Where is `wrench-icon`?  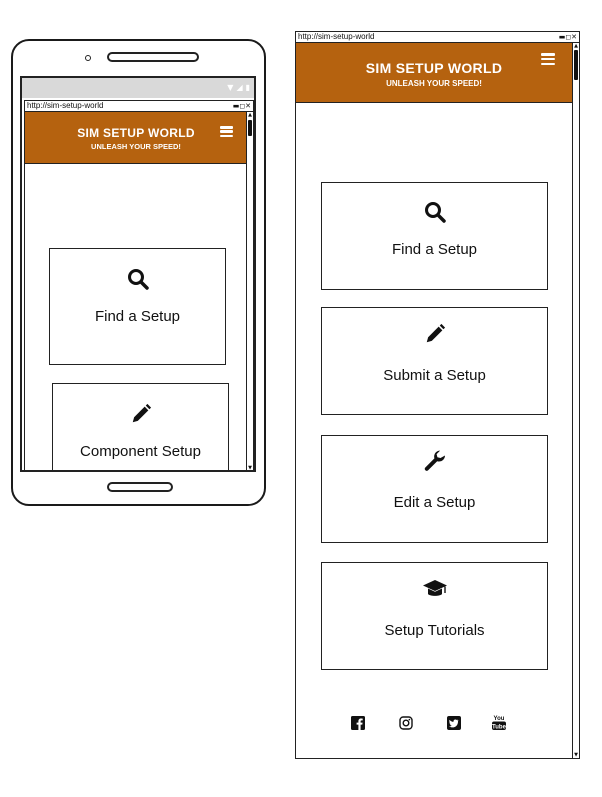
wrench-icon is located at coordinates (434, 460).